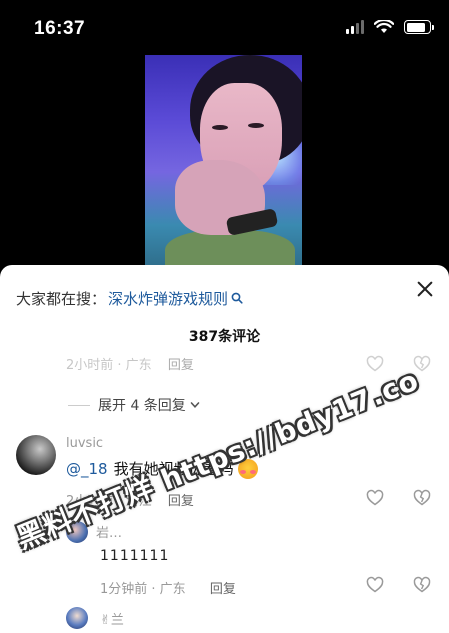  Describe the element at coordinates (224, 337) in the screenshot. I see `comment-count: 387条评论` at that location.